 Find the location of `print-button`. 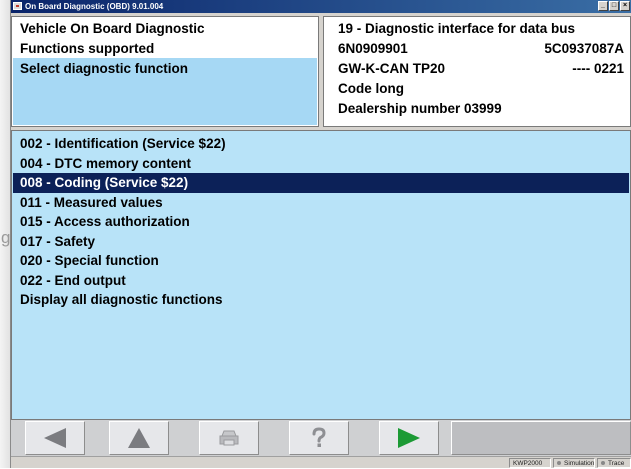

print-button is located at coordinates (229, 438).